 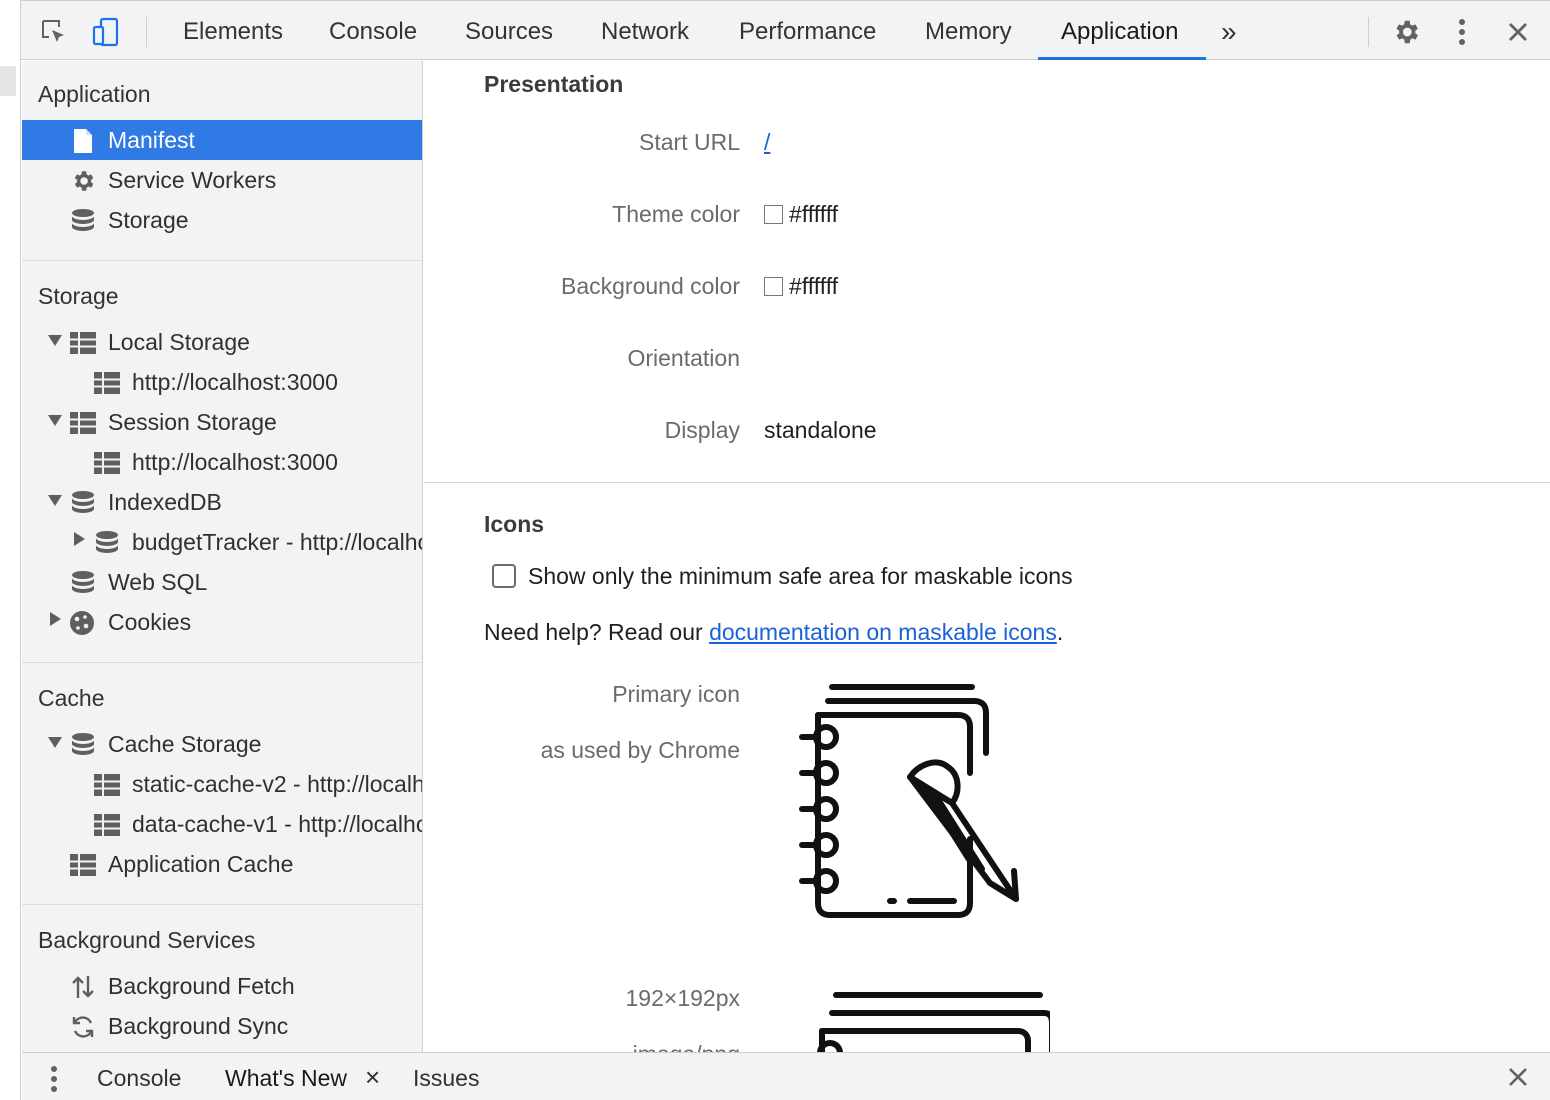 I want to click on section-heading-icons: Icons, so click(x=514, y=524).